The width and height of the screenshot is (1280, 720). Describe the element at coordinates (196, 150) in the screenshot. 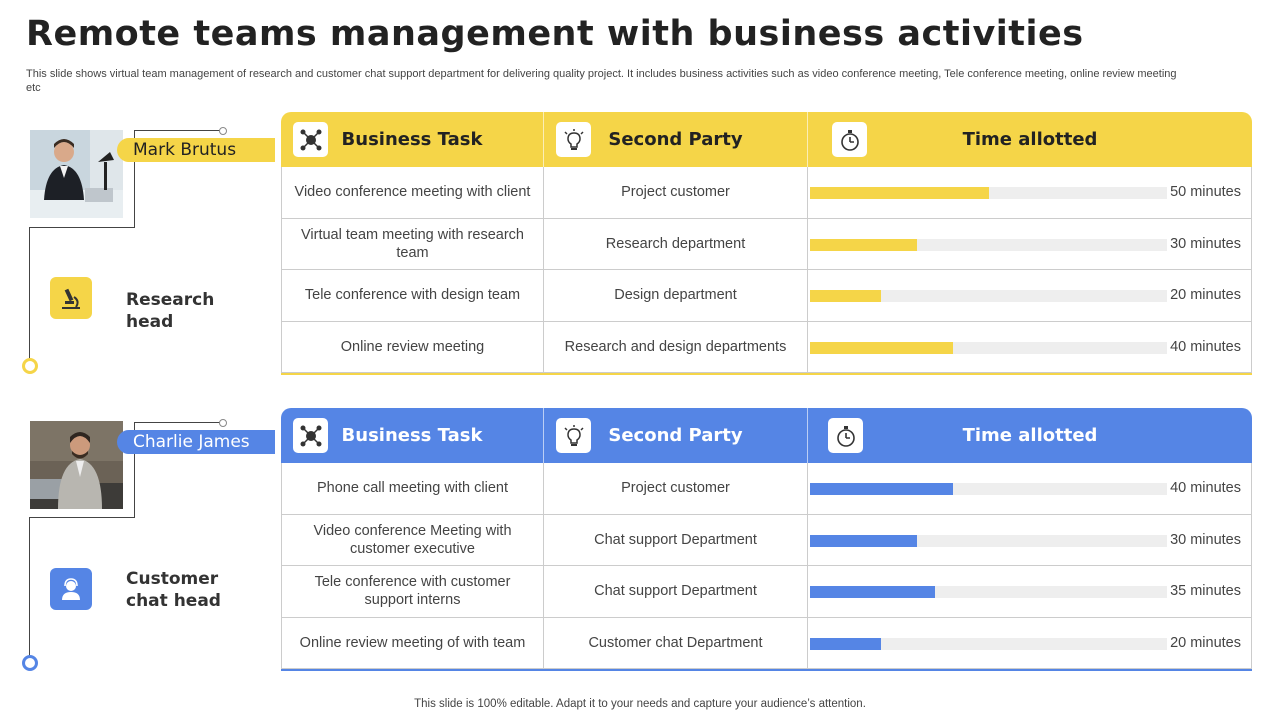

I see `person-name-tag: Mark Brutus` at that location.